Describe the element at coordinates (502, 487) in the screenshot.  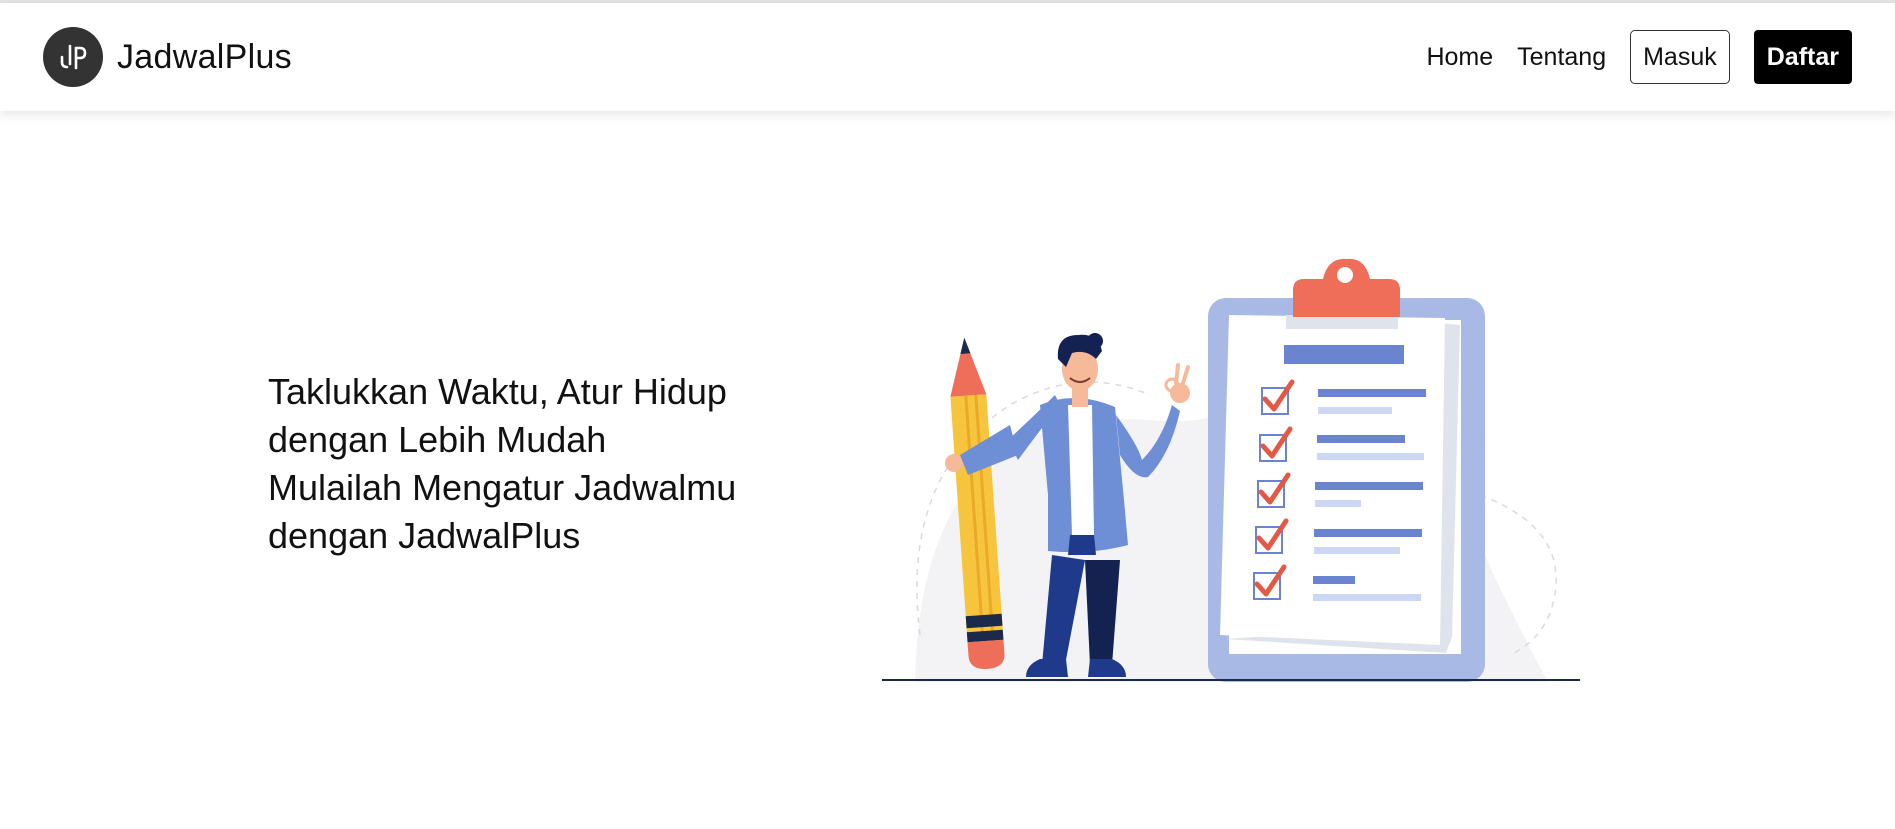
I see `hero-line-3: Mulailah Mengatur Jadwalmu` at that location.